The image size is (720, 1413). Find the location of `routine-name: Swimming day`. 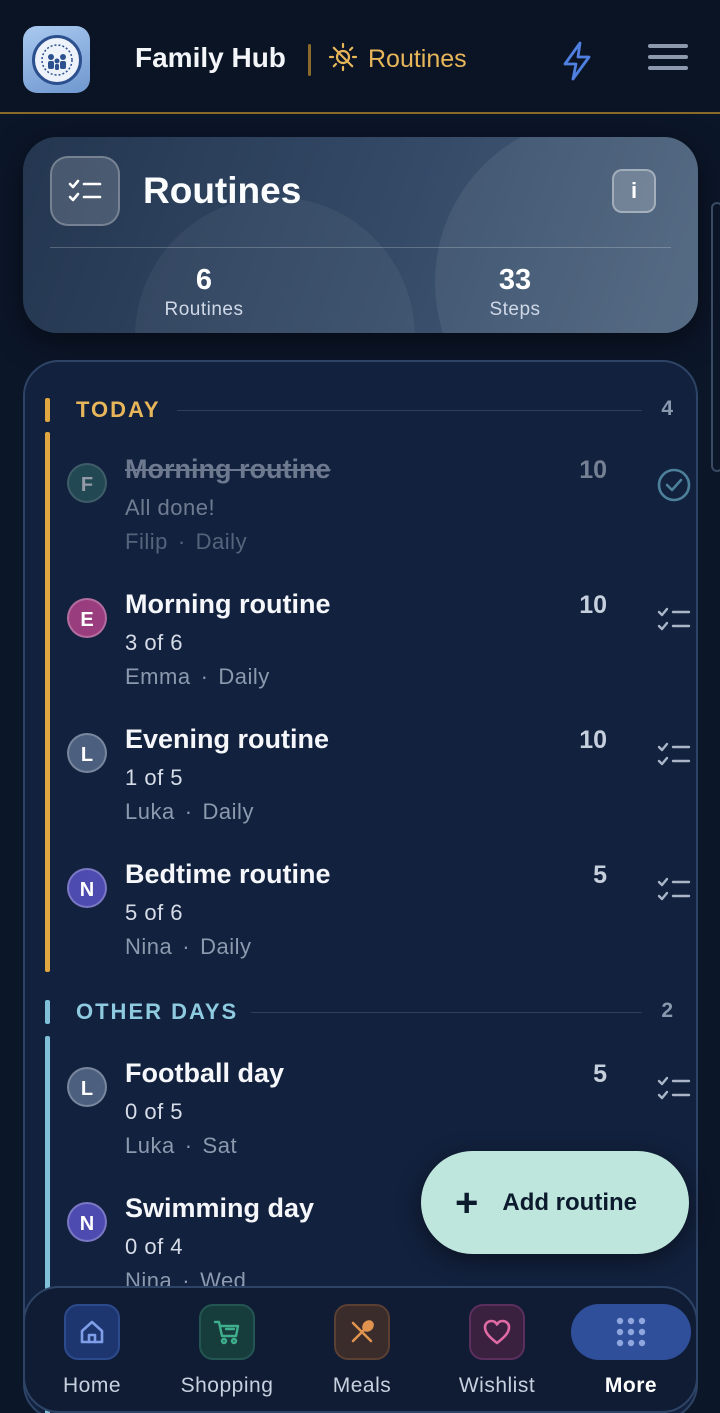

routine-name: Swimming day is located at coordinates (220, 1208).